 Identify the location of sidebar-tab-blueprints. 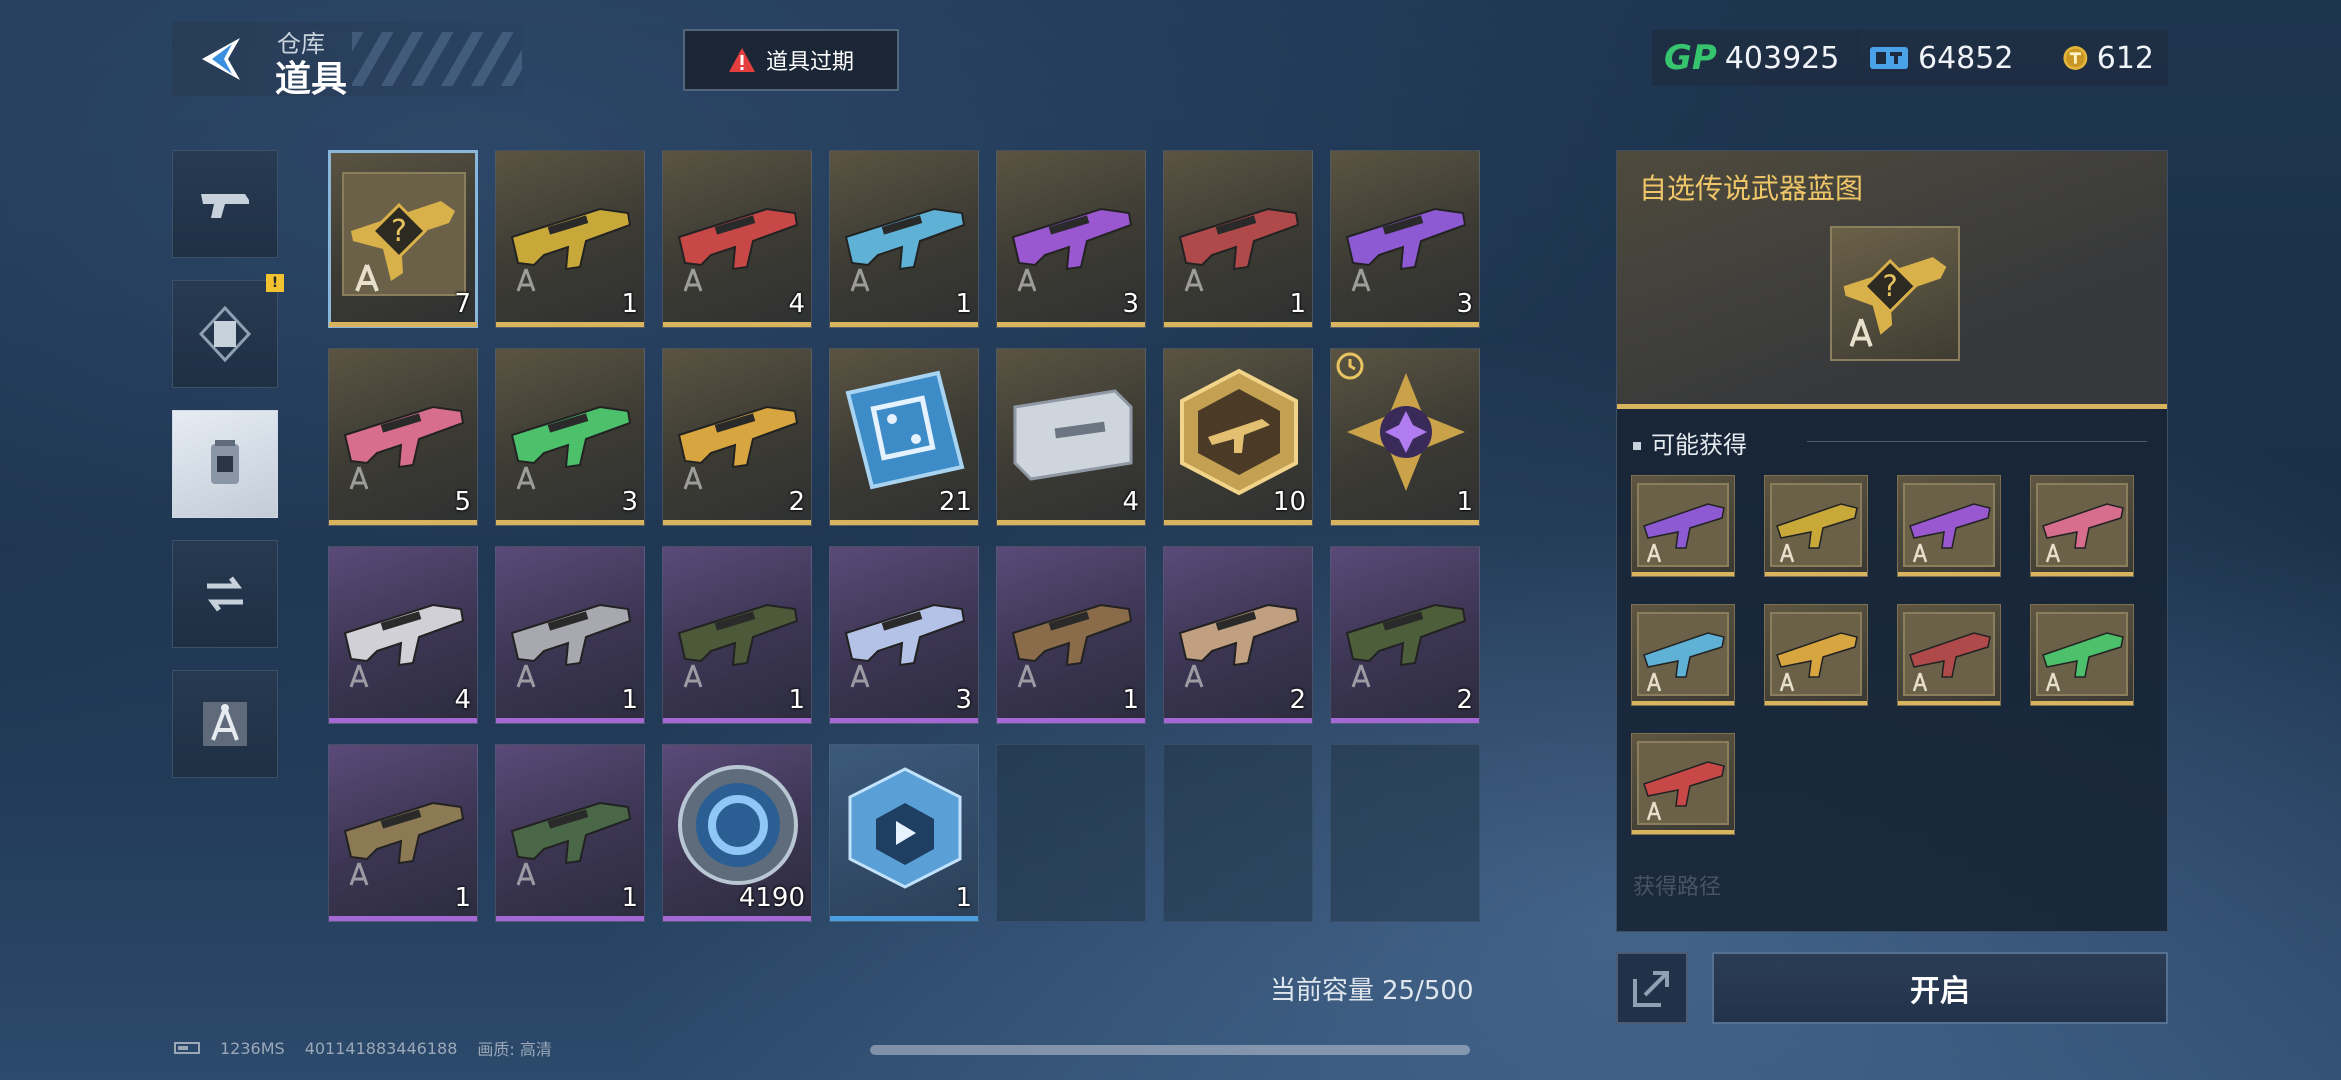
(225, 724).